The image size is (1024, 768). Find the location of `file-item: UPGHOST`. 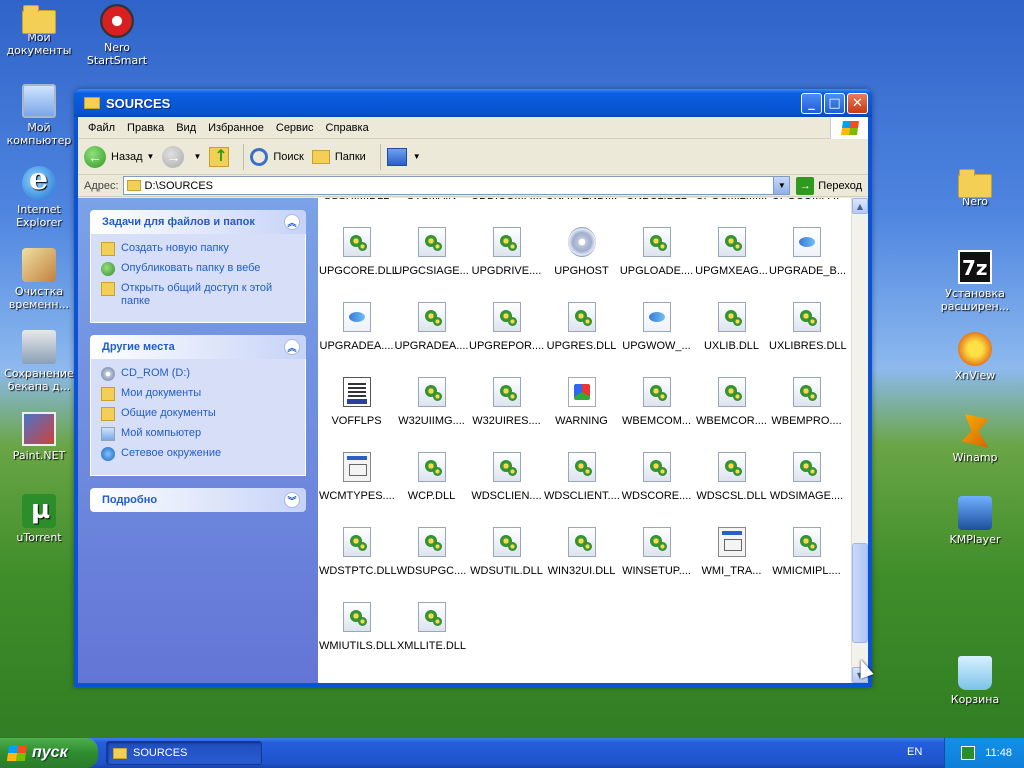

file-item: UPGHOST is located at coordinates (581, 252).